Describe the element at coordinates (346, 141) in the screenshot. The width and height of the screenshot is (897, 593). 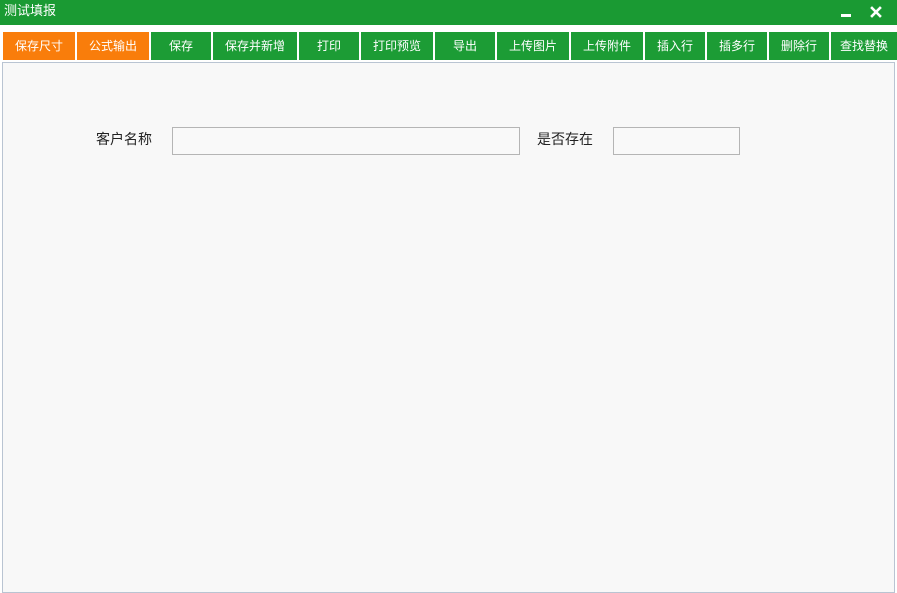
I see `customer-name-input` at that location.